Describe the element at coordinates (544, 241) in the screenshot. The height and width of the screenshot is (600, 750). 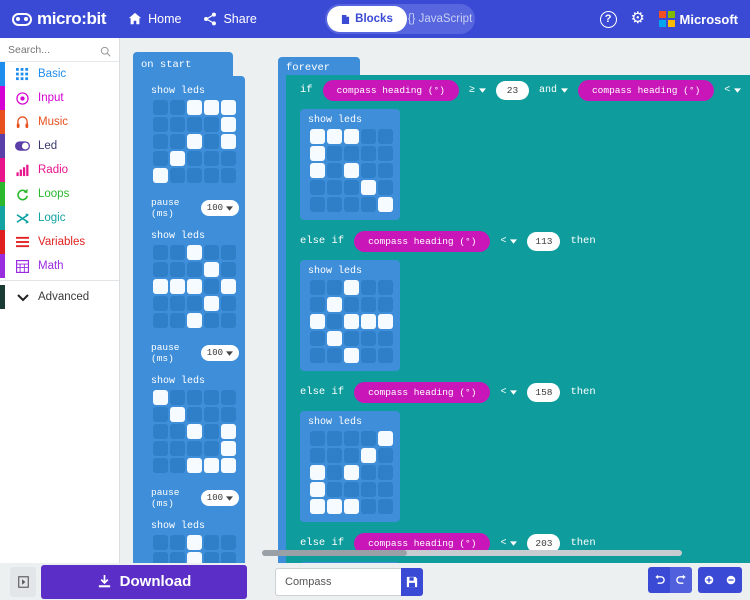
I see `threshold-value: 113` at that location.